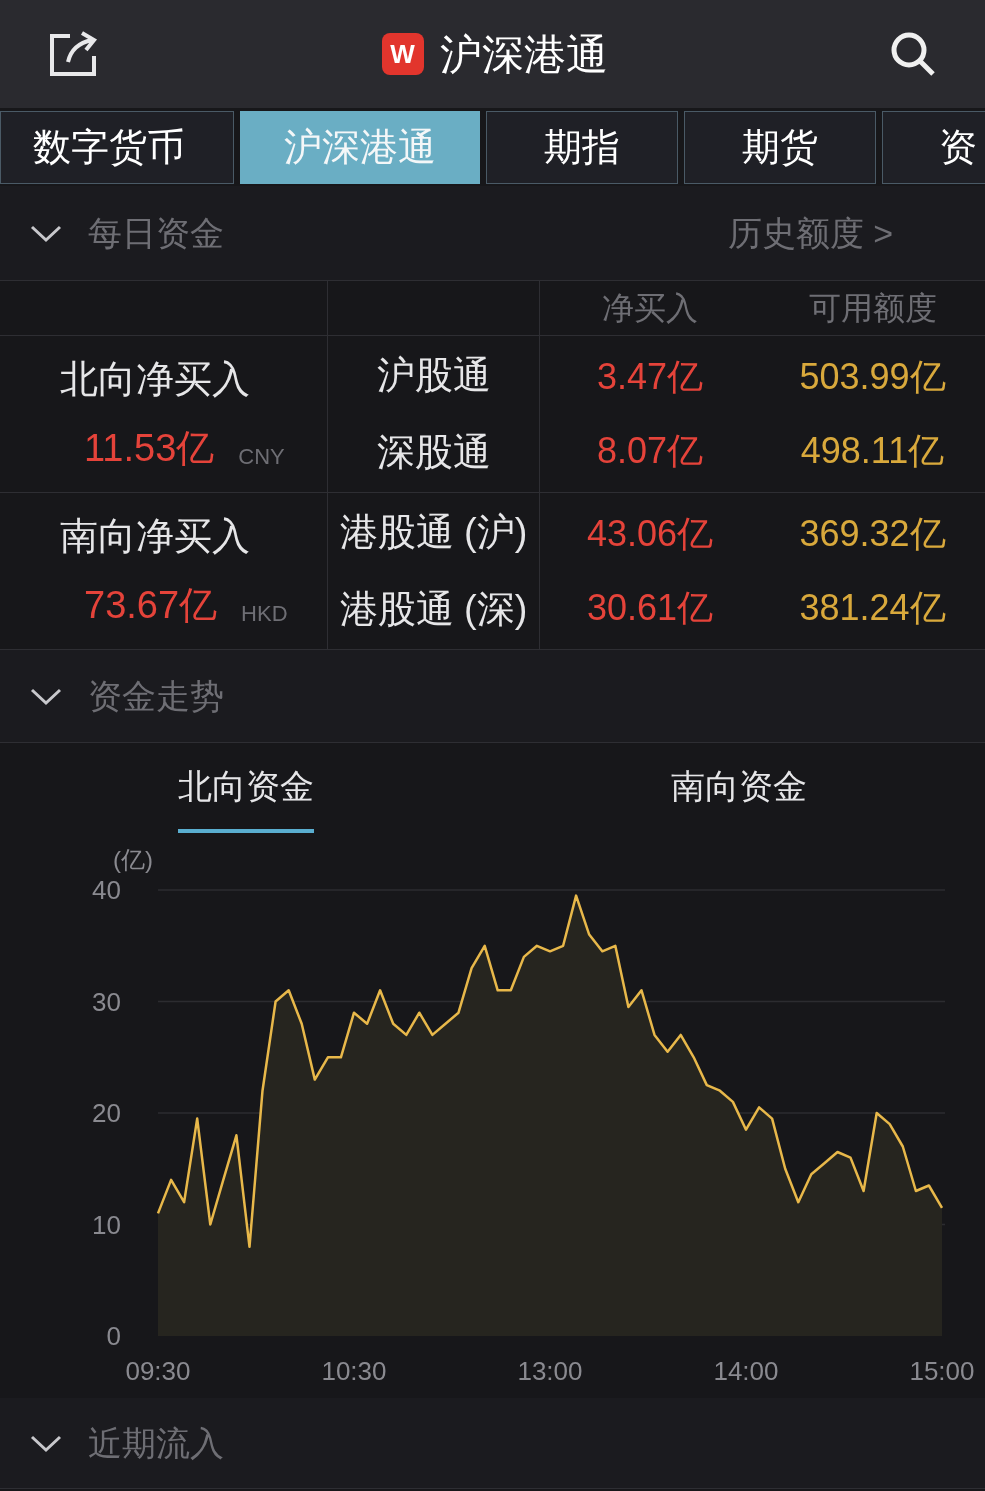  What do you see at coordinates (106, 1113) in the screenshot?
I see `y-tick-label: 20` at bounding box center [106, 1113].